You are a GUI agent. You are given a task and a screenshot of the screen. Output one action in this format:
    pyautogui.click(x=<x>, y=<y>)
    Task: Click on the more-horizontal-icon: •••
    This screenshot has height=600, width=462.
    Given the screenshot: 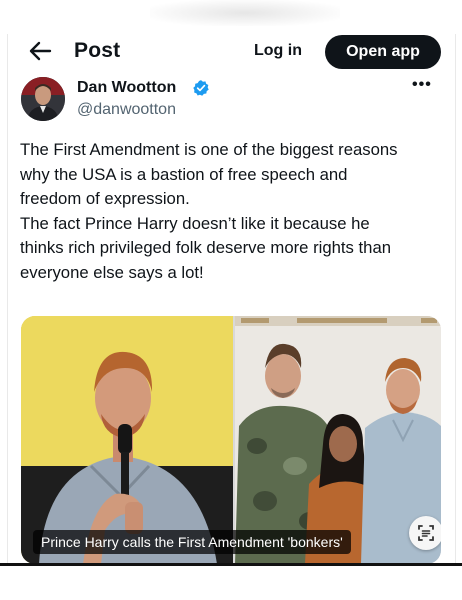 What is the action you would take?
    pyautogui.click(x=422, y=85)
    